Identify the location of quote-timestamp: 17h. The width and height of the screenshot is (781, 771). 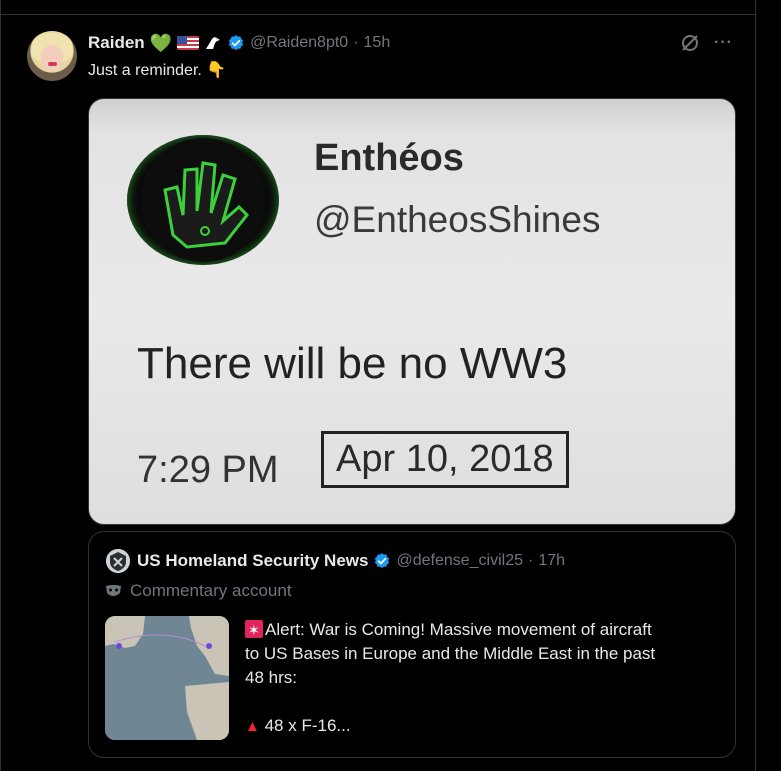
(552, 560).